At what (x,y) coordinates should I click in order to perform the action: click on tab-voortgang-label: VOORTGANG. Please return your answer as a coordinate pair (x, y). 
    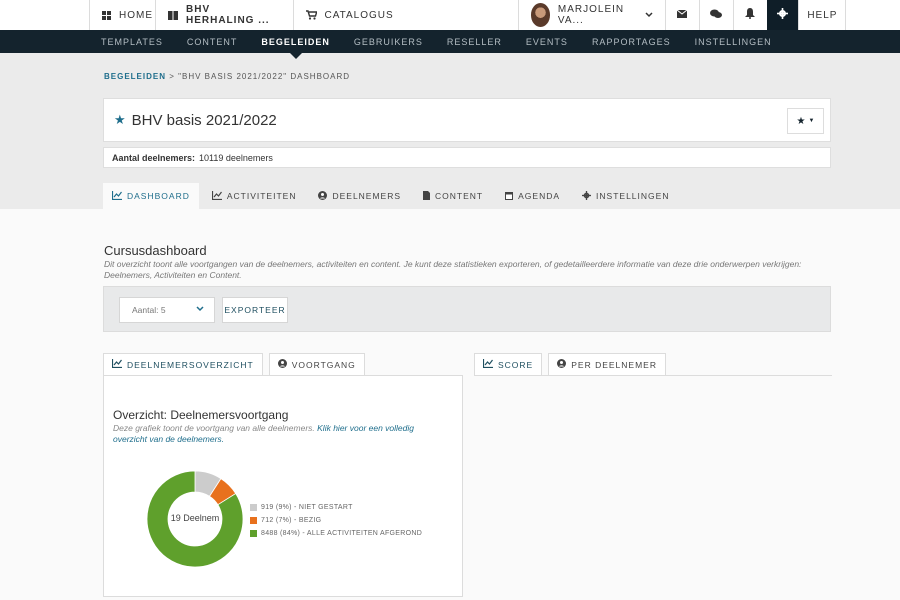
    Looking at the image, I should click on (323, 364).